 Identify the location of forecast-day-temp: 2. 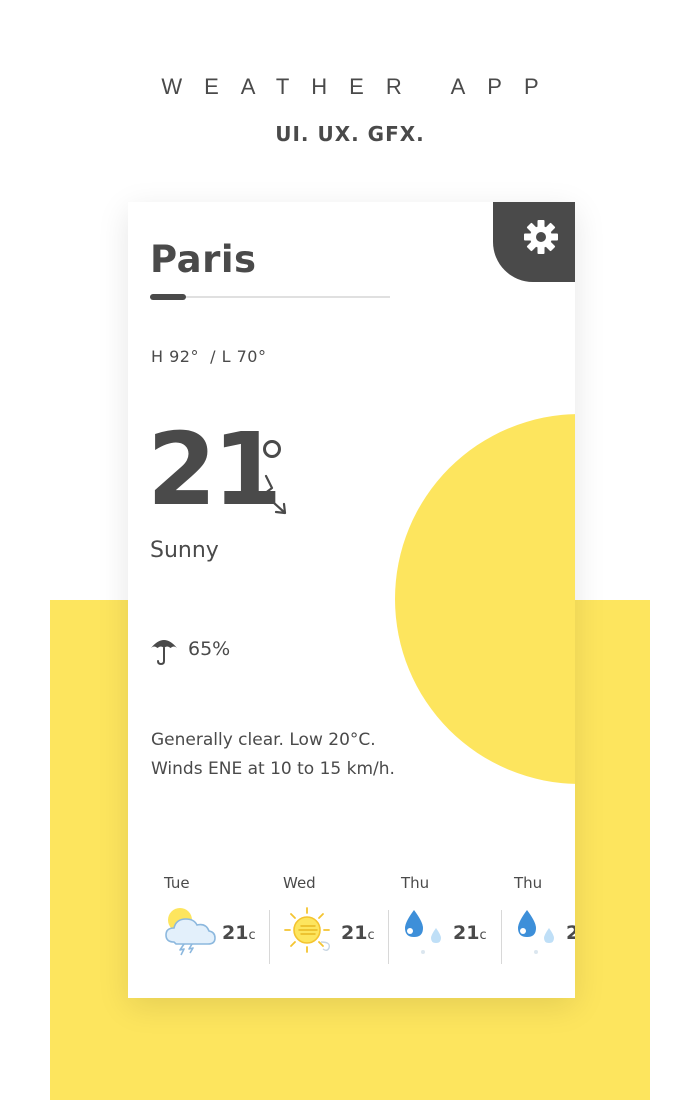
(570, 933).